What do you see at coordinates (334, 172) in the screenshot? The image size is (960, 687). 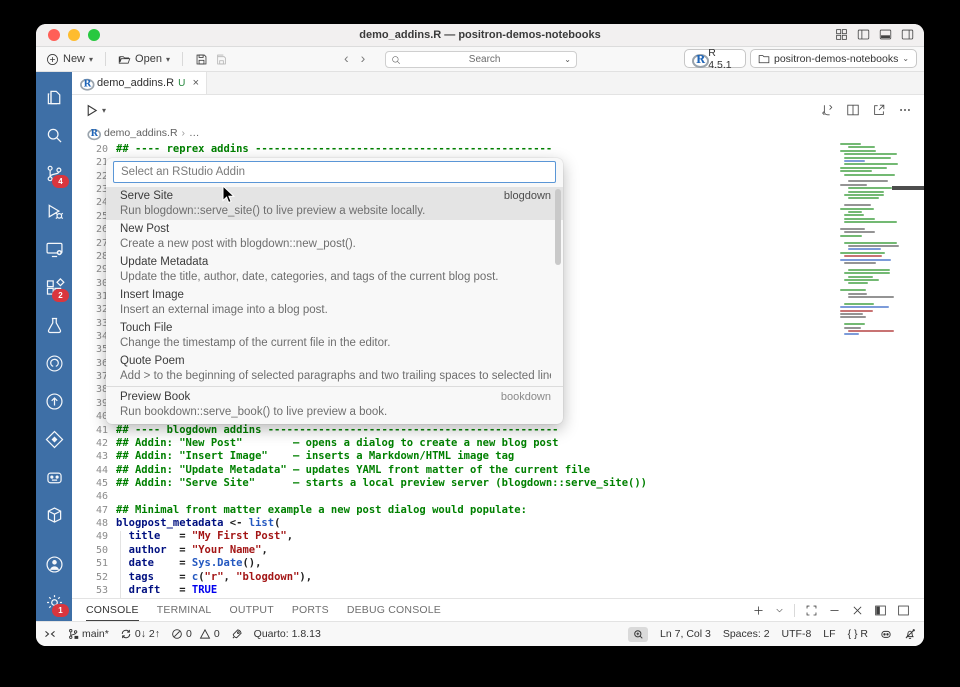 I see `addin-search-input: Select an RStudio Addin` at bounding box center [334, 172].